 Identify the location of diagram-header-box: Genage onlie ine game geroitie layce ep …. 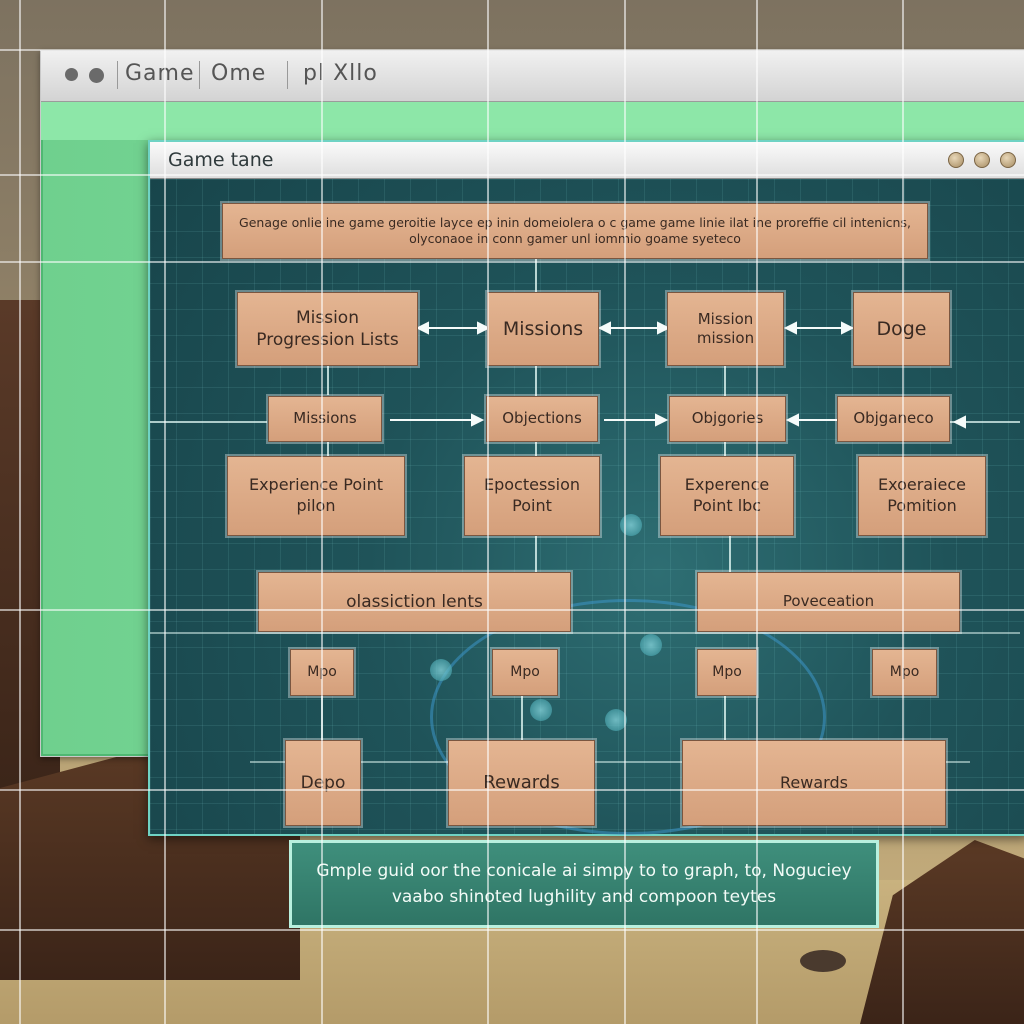
(575, 231).